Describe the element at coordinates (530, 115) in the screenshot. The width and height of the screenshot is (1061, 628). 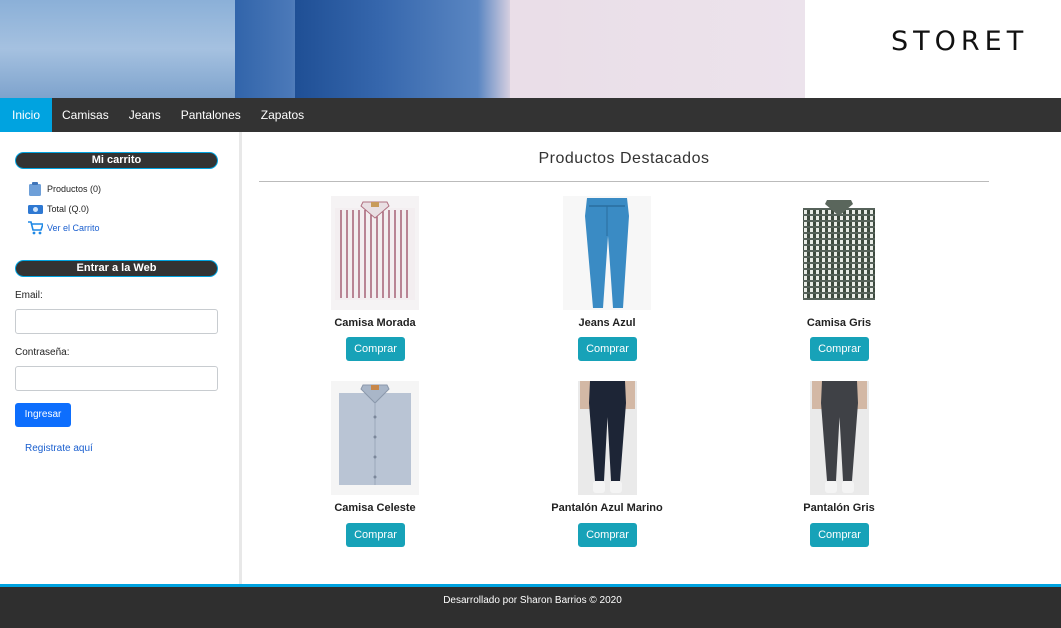
I see `main-navbar: Inicio Camisas Jeans Pantalones Zapatos` at that location.